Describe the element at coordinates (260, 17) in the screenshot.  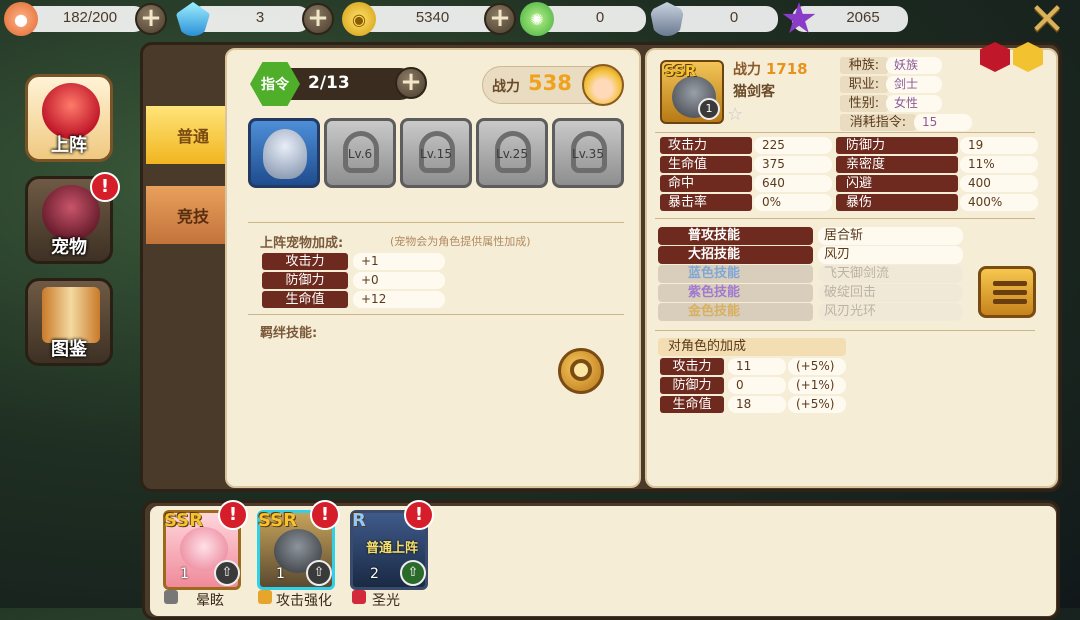
I see `resource-gem-value: 3` at that location.